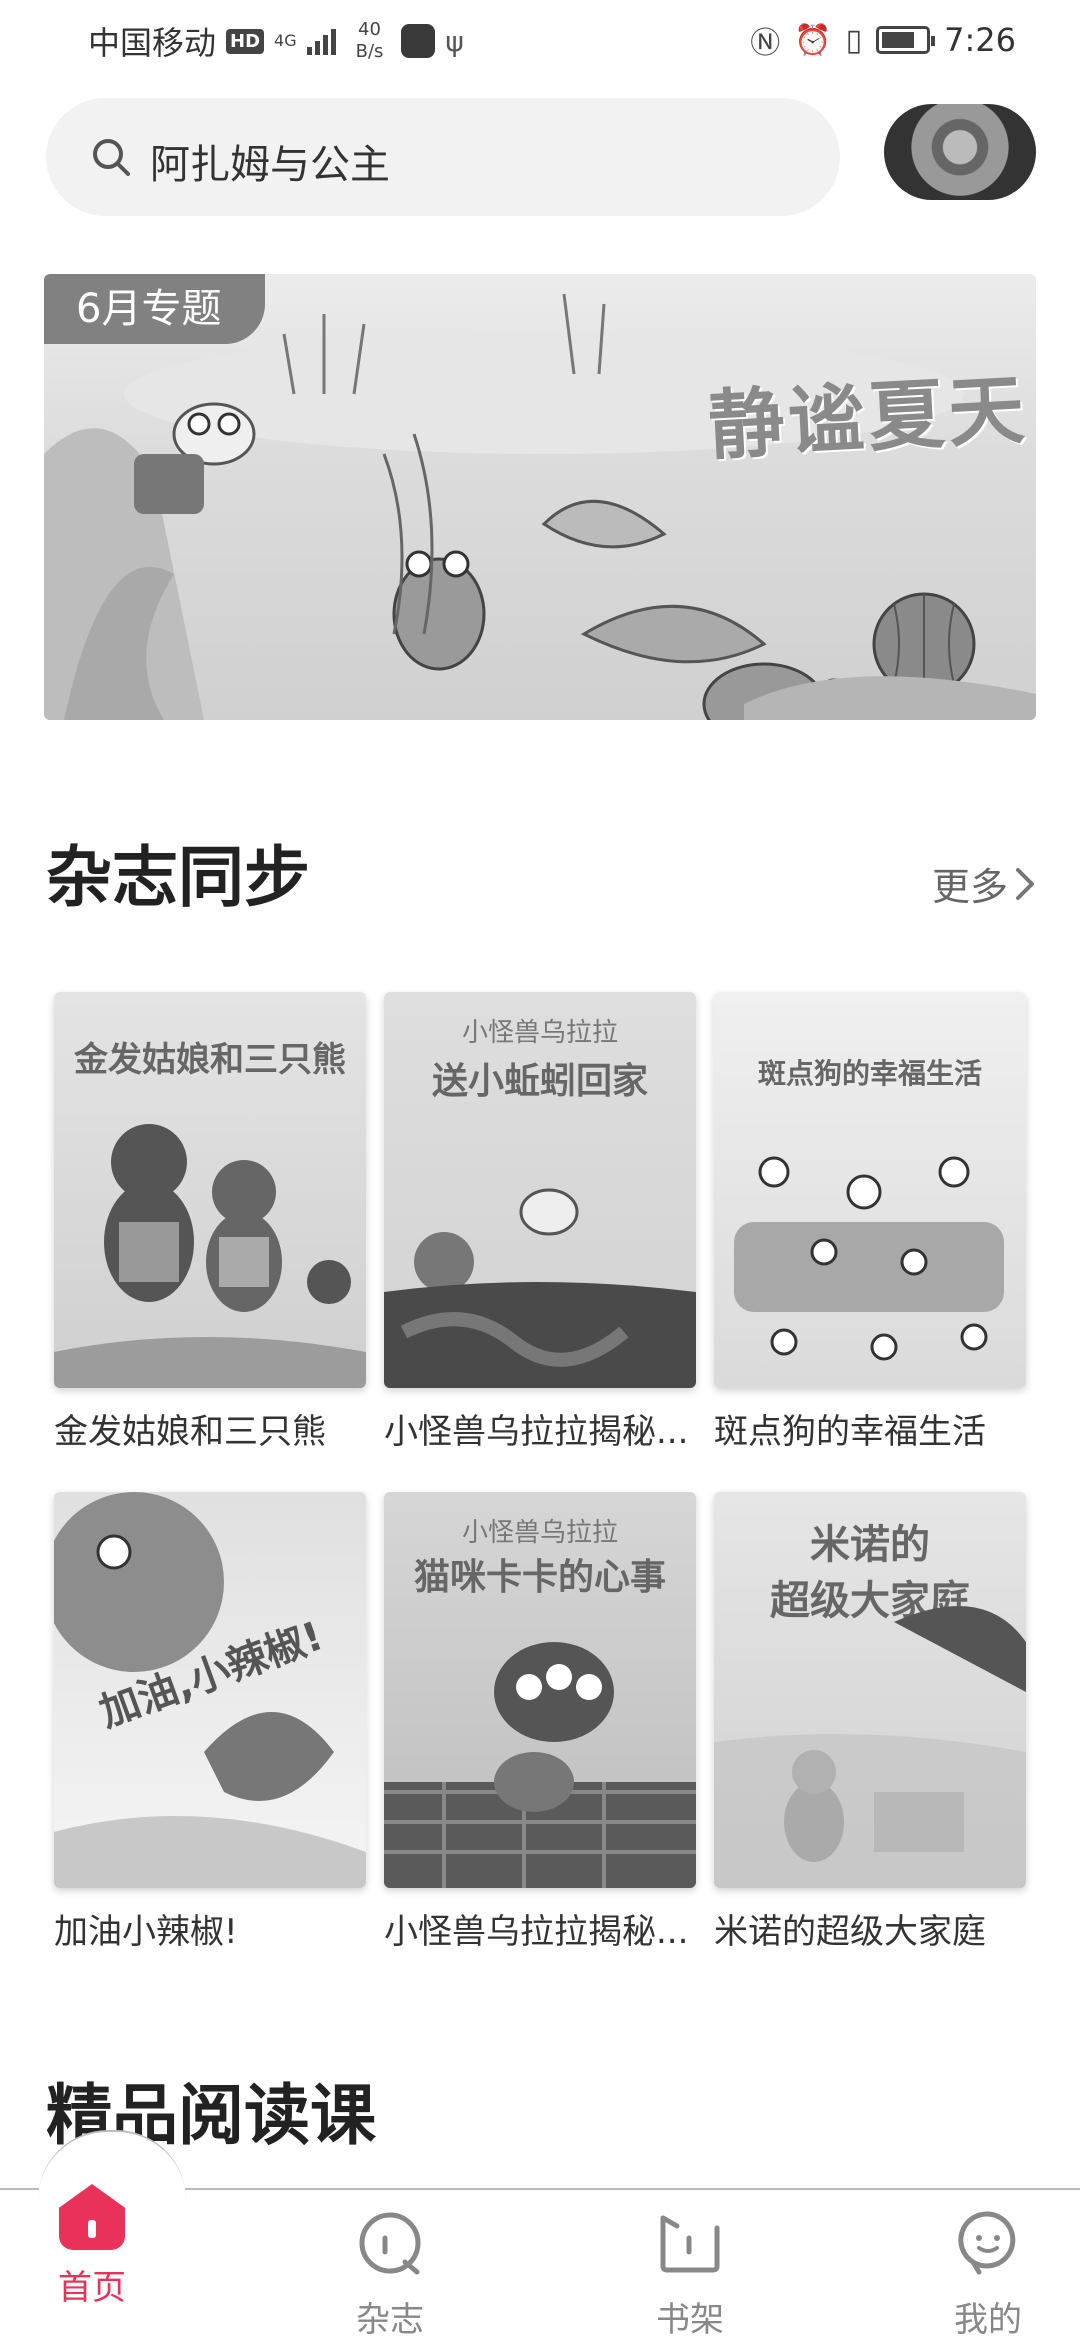 This screenshot has height=2340, width=1080. I want to click on speed-value: 40, so click(369, 29).